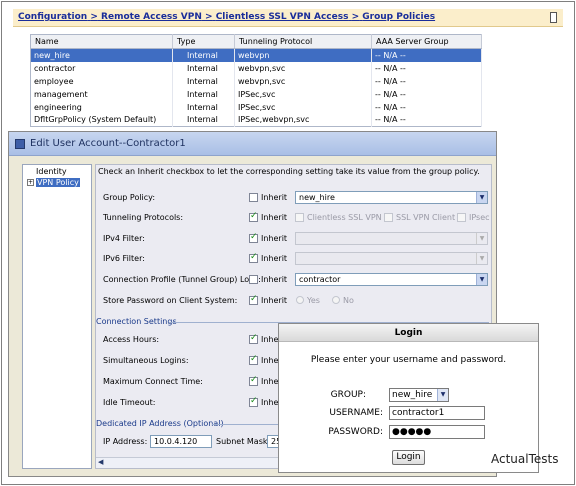 The image size is (576, 486). Describe the element at coordinates (412, 432) in the screenshot. I see `password-value: ●●●●●` at that location.